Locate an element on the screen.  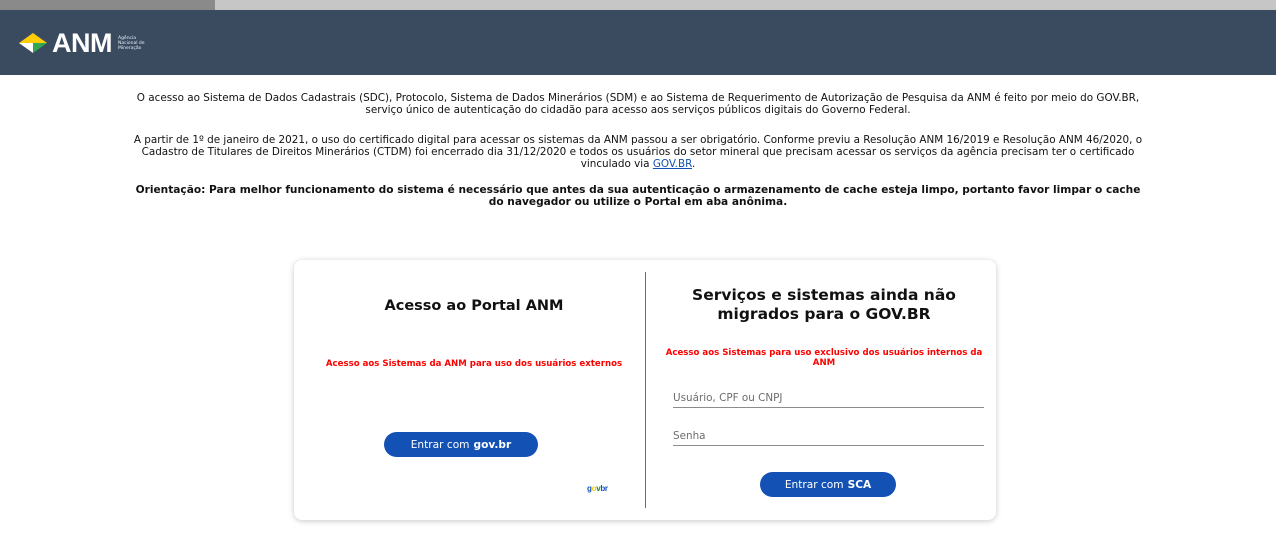
anm-logo: ANM Agência Nacional de Mineração is located at coordinates (83, 43).